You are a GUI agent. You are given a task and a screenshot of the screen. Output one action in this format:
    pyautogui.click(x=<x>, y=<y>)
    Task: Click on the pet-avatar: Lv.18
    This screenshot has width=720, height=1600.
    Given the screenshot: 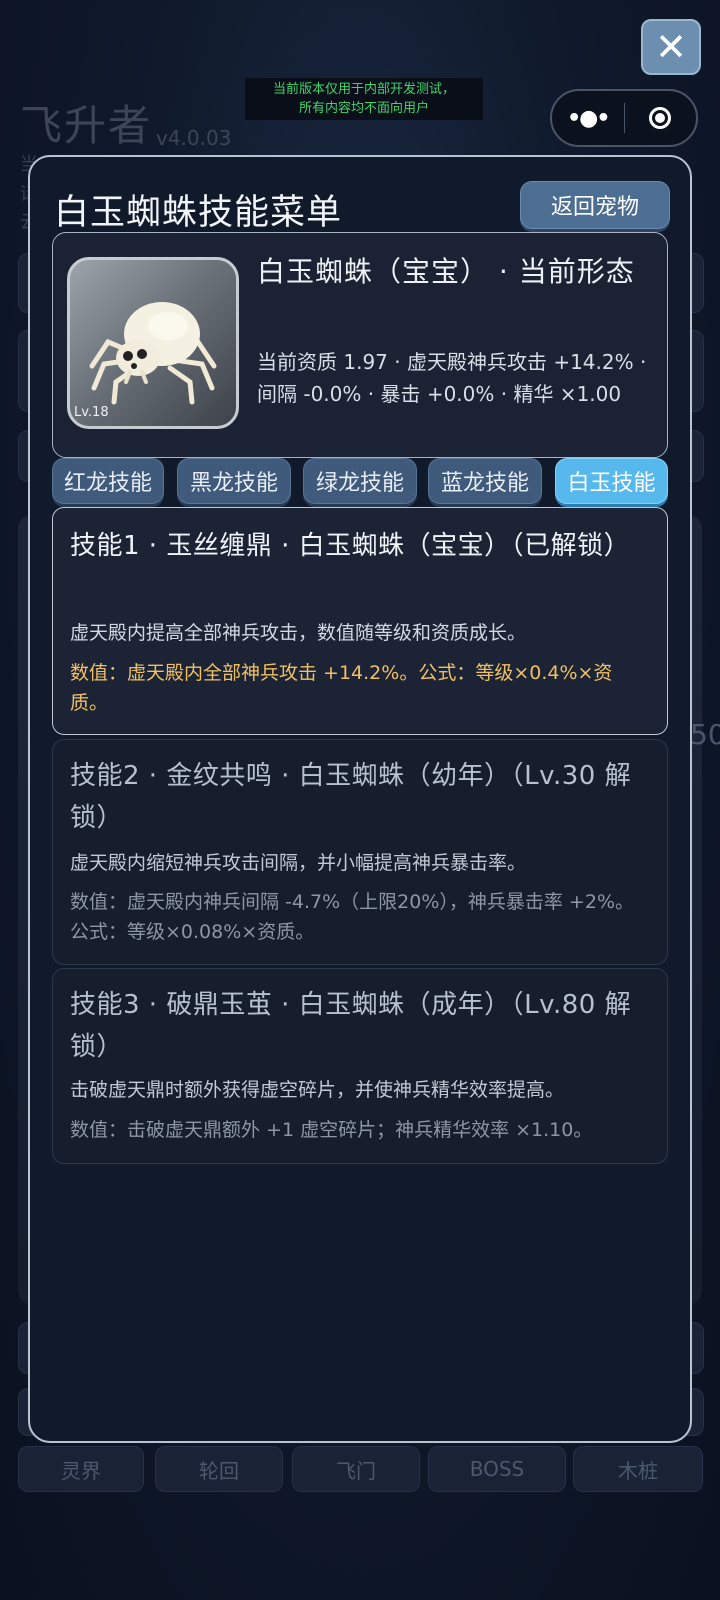 What is the action you would take?
    pyautogui.click(x=153, y=343)
    